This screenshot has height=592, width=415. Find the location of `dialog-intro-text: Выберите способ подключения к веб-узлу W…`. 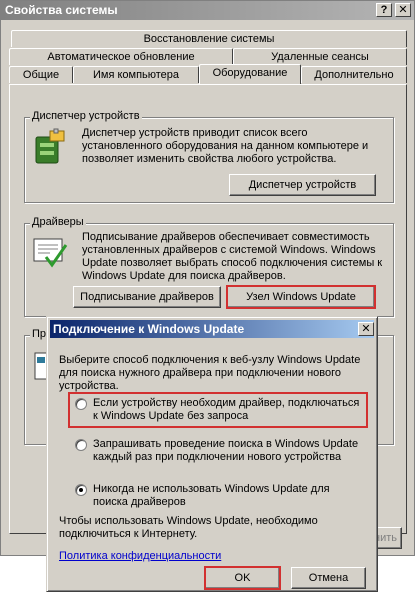

dialog-intro-text: Выберите способ подключения к веб-узлу W… is located at coordinates (210, 373).